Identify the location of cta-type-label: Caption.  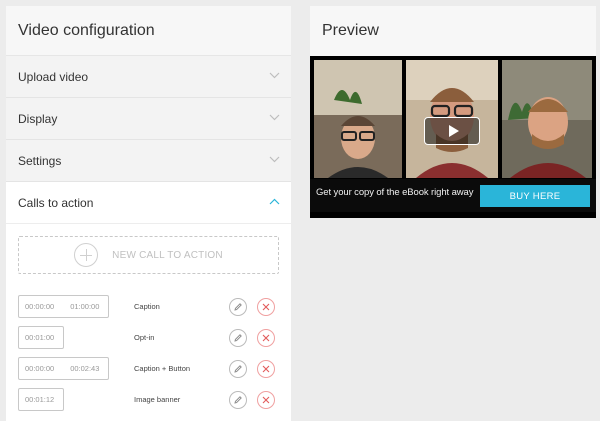
(147, 306).